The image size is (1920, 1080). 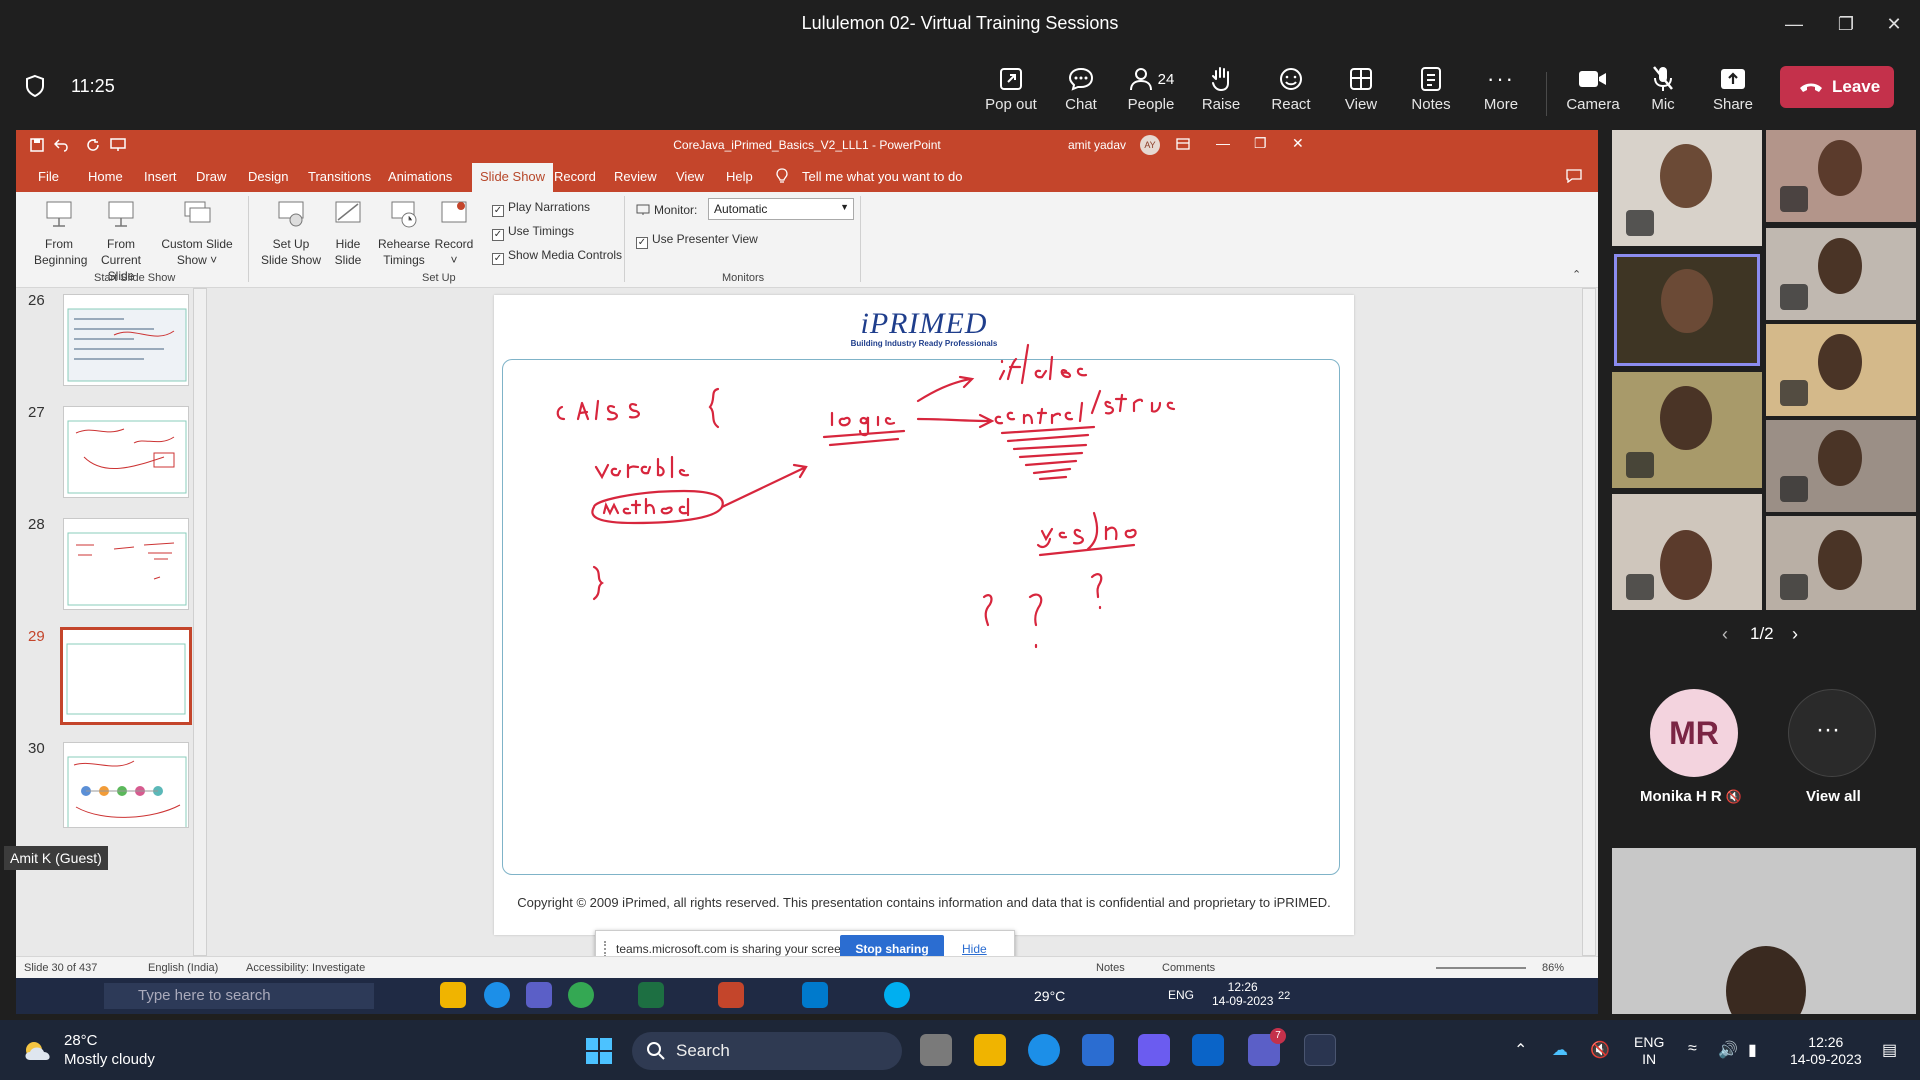 I want to click on play-narrations-checkbox: ✓ Play Narrations, so click(x=541, y=208).